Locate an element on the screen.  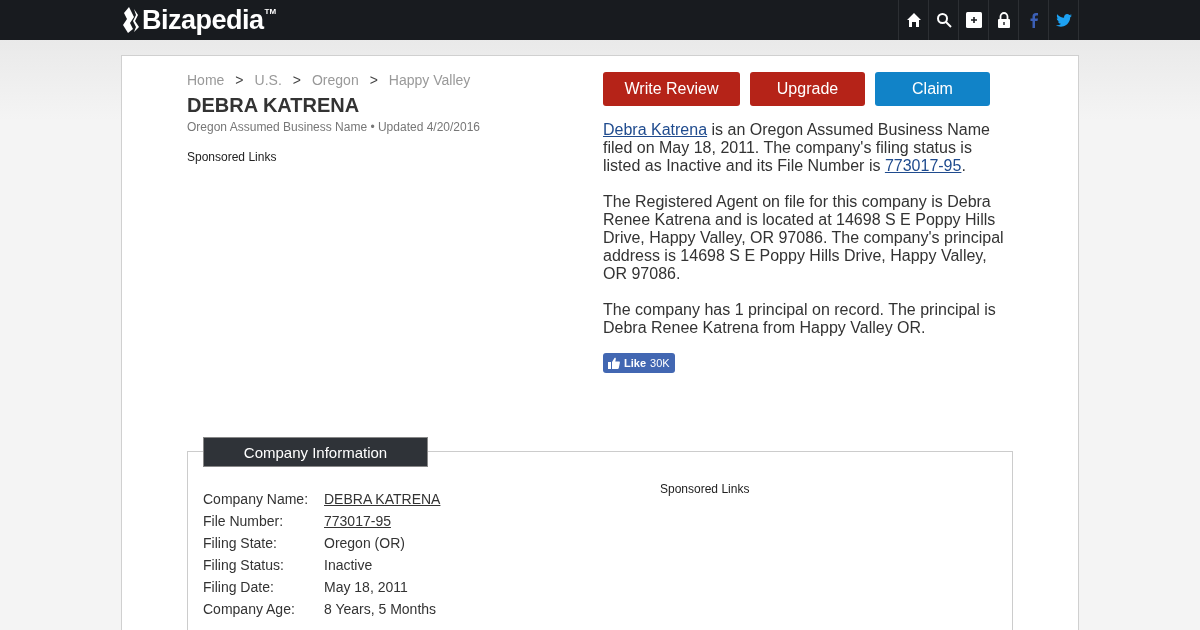
description-paragraph: The Registered Agent on file for this company is Debra Renee Katrena and is located at 14698 S E Poppy Hills Drive, Happy Valley, OR 97086. The company's principal address is 14698 S E Poppy Hills Drive, Happy Valley, OR 97086. is located at coordinates (804, 238).